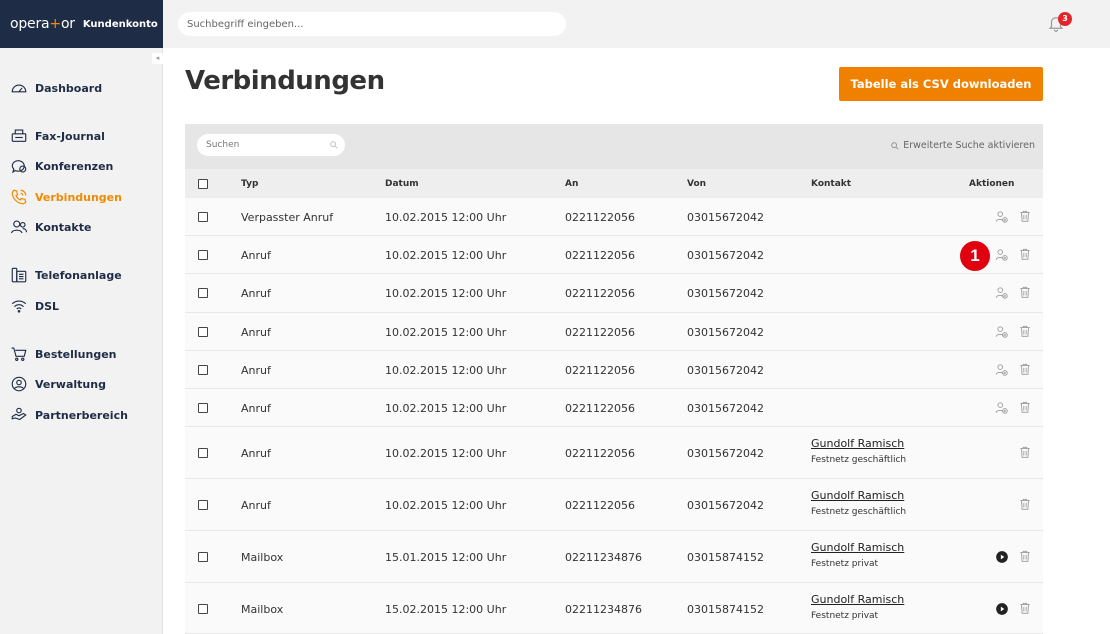 This screenshot has width=1110, height=634. I want to click on cell-an: 02211234876, so click(603, 609).